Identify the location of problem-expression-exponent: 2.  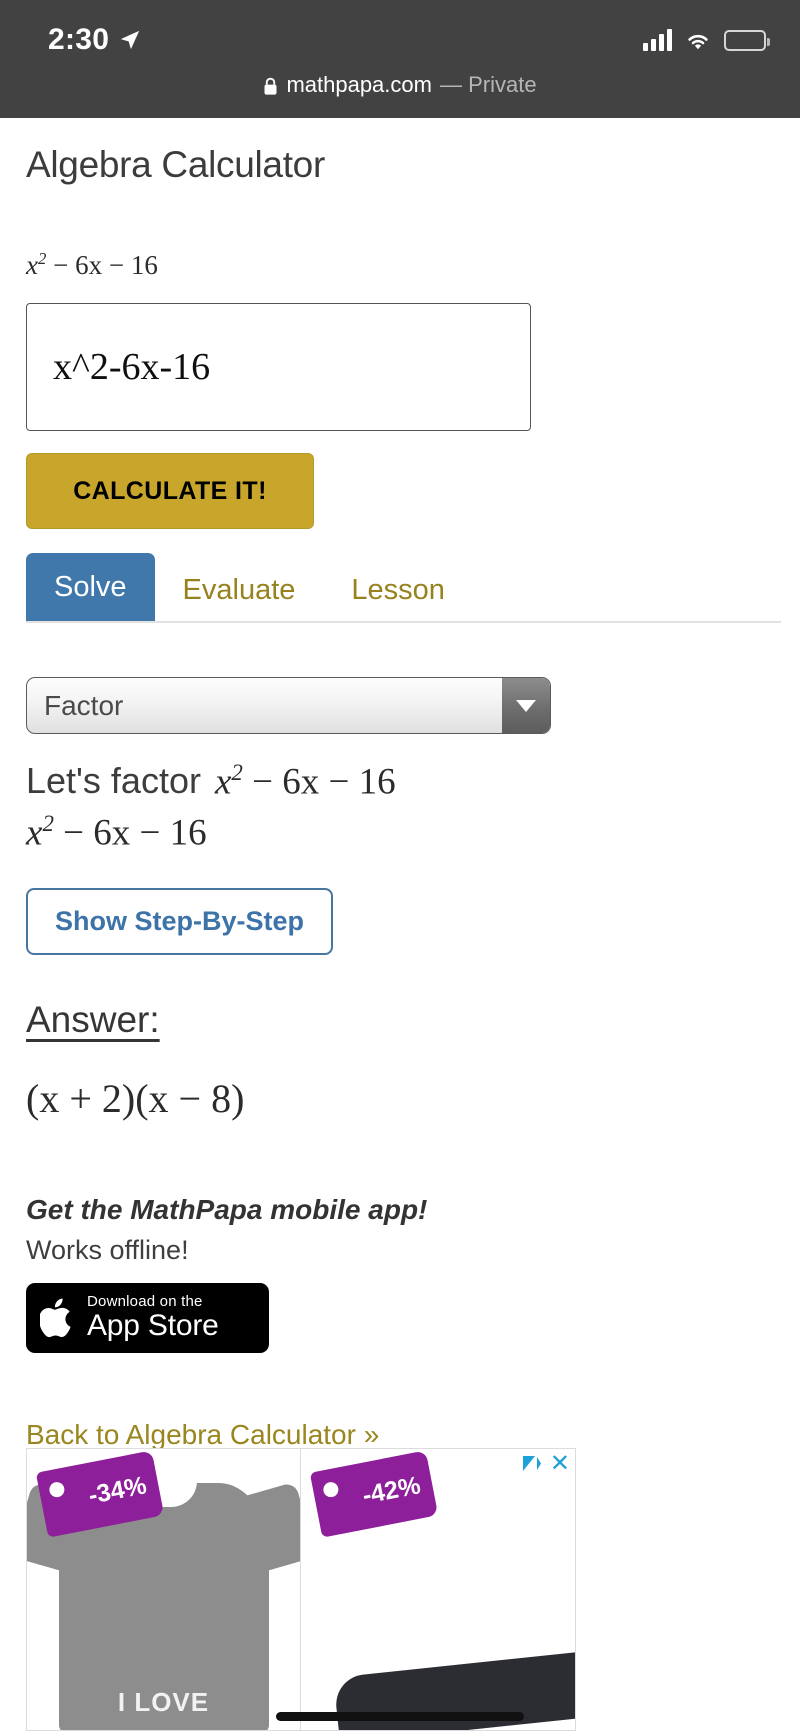
(48, 824).